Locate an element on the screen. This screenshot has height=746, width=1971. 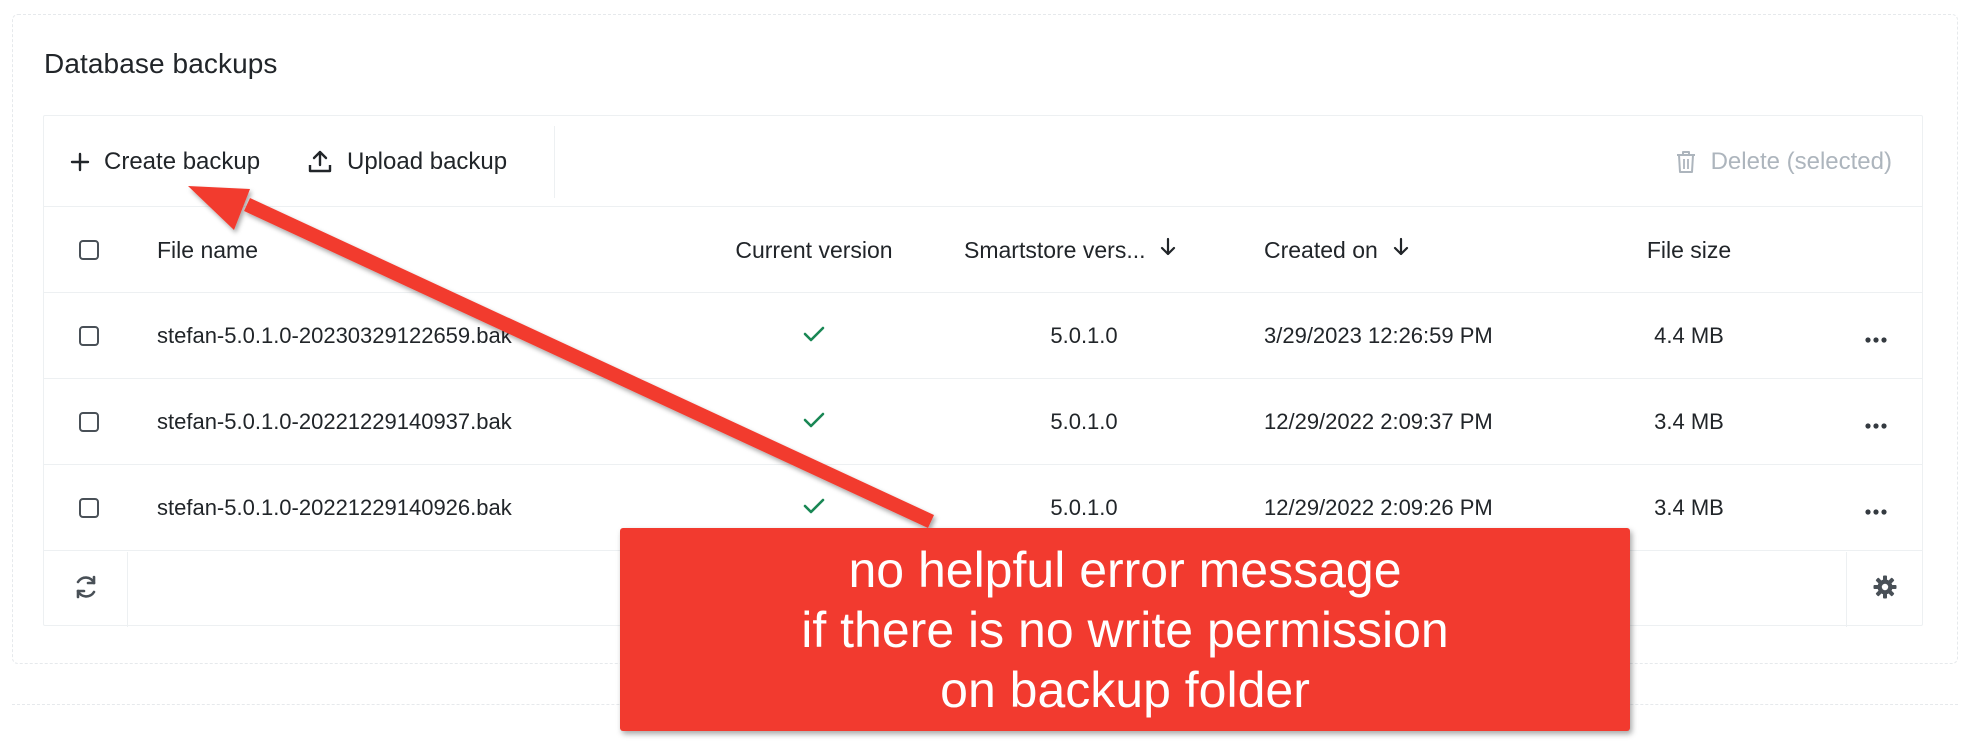
trash-icon is located at coordinates (1686, 162).